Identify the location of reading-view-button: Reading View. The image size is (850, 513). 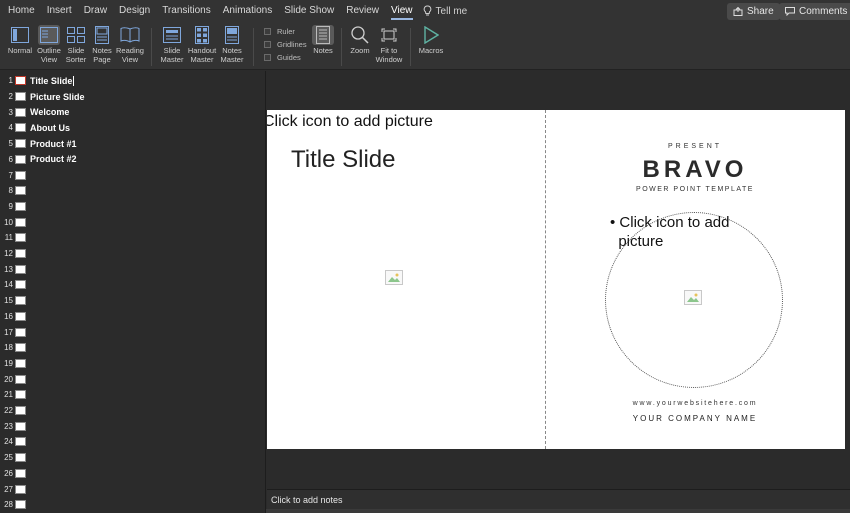
(130, 44).